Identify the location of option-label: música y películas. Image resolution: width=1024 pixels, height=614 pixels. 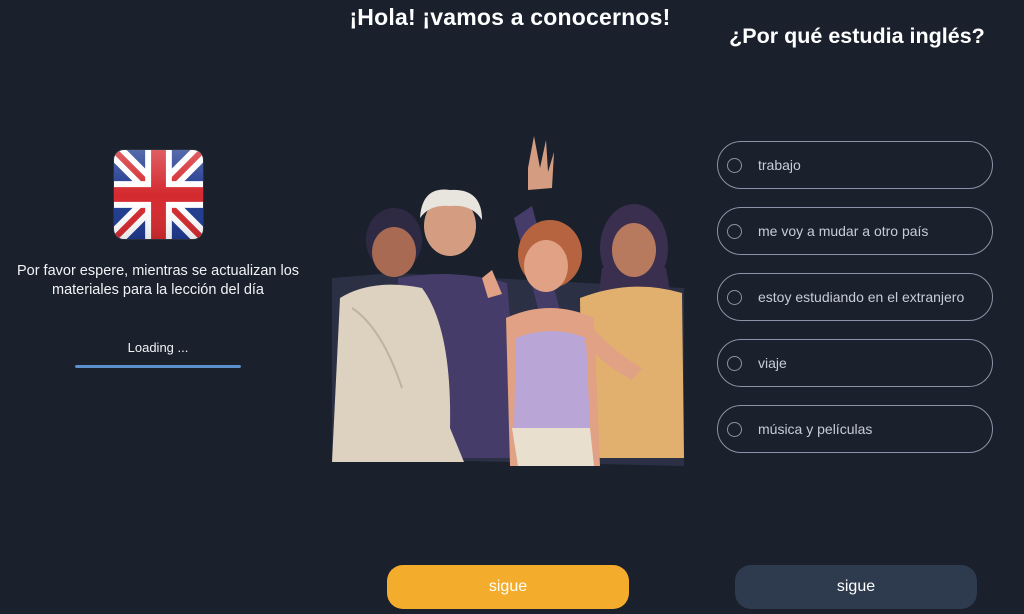
(815, 429).